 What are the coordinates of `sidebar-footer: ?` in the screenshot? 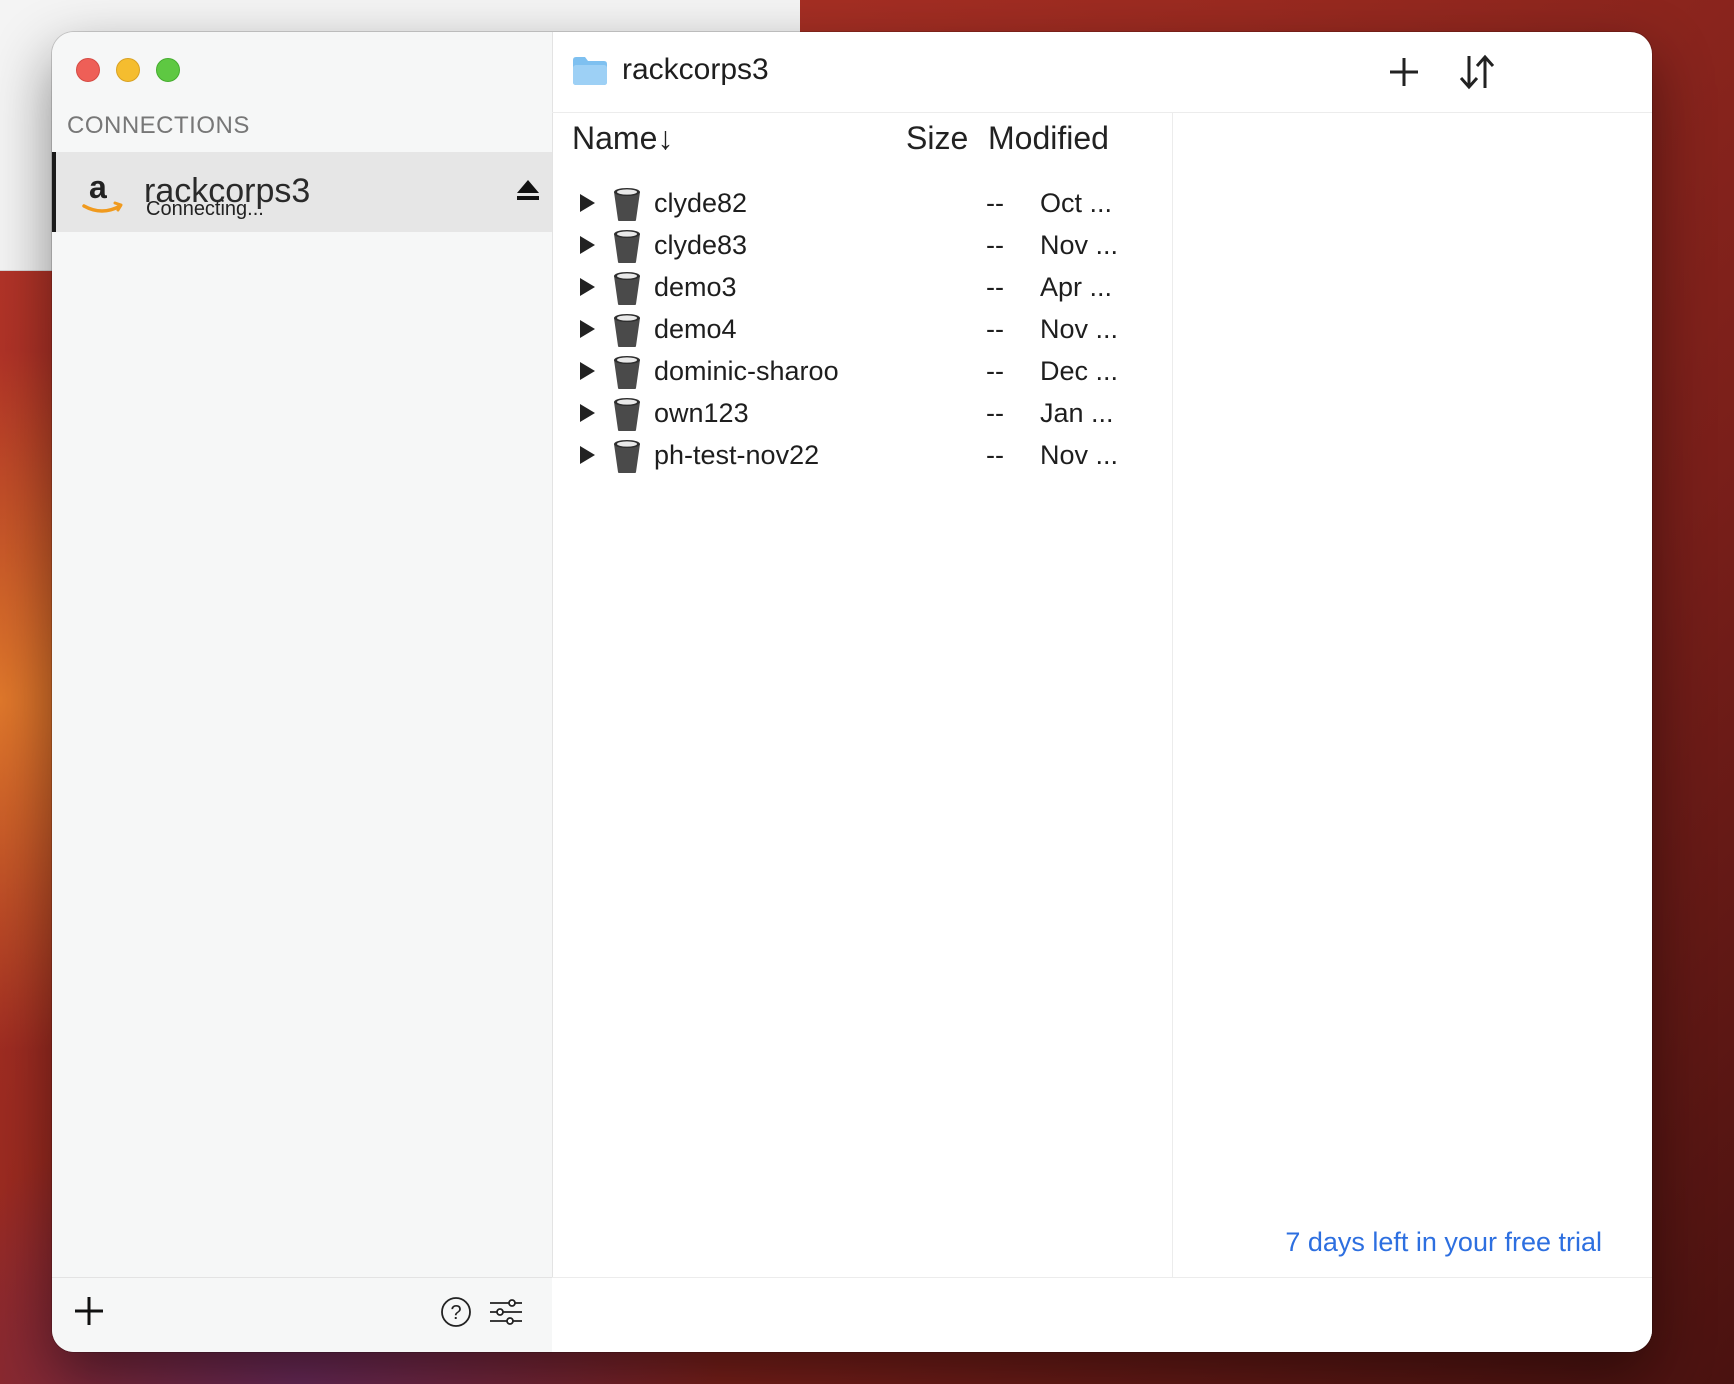 It's located at (302, 1314).